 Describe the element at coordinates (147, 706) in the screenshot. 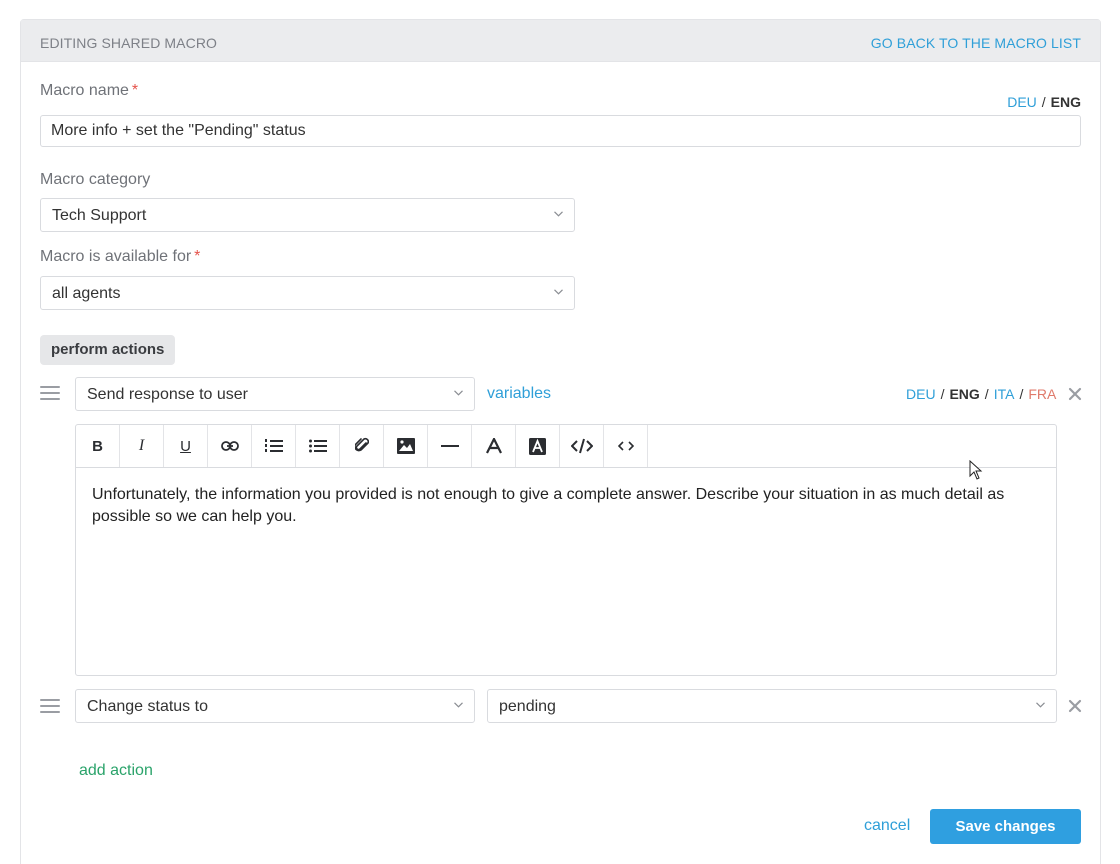

I see `action-2-type-value: Change status to` at that location.